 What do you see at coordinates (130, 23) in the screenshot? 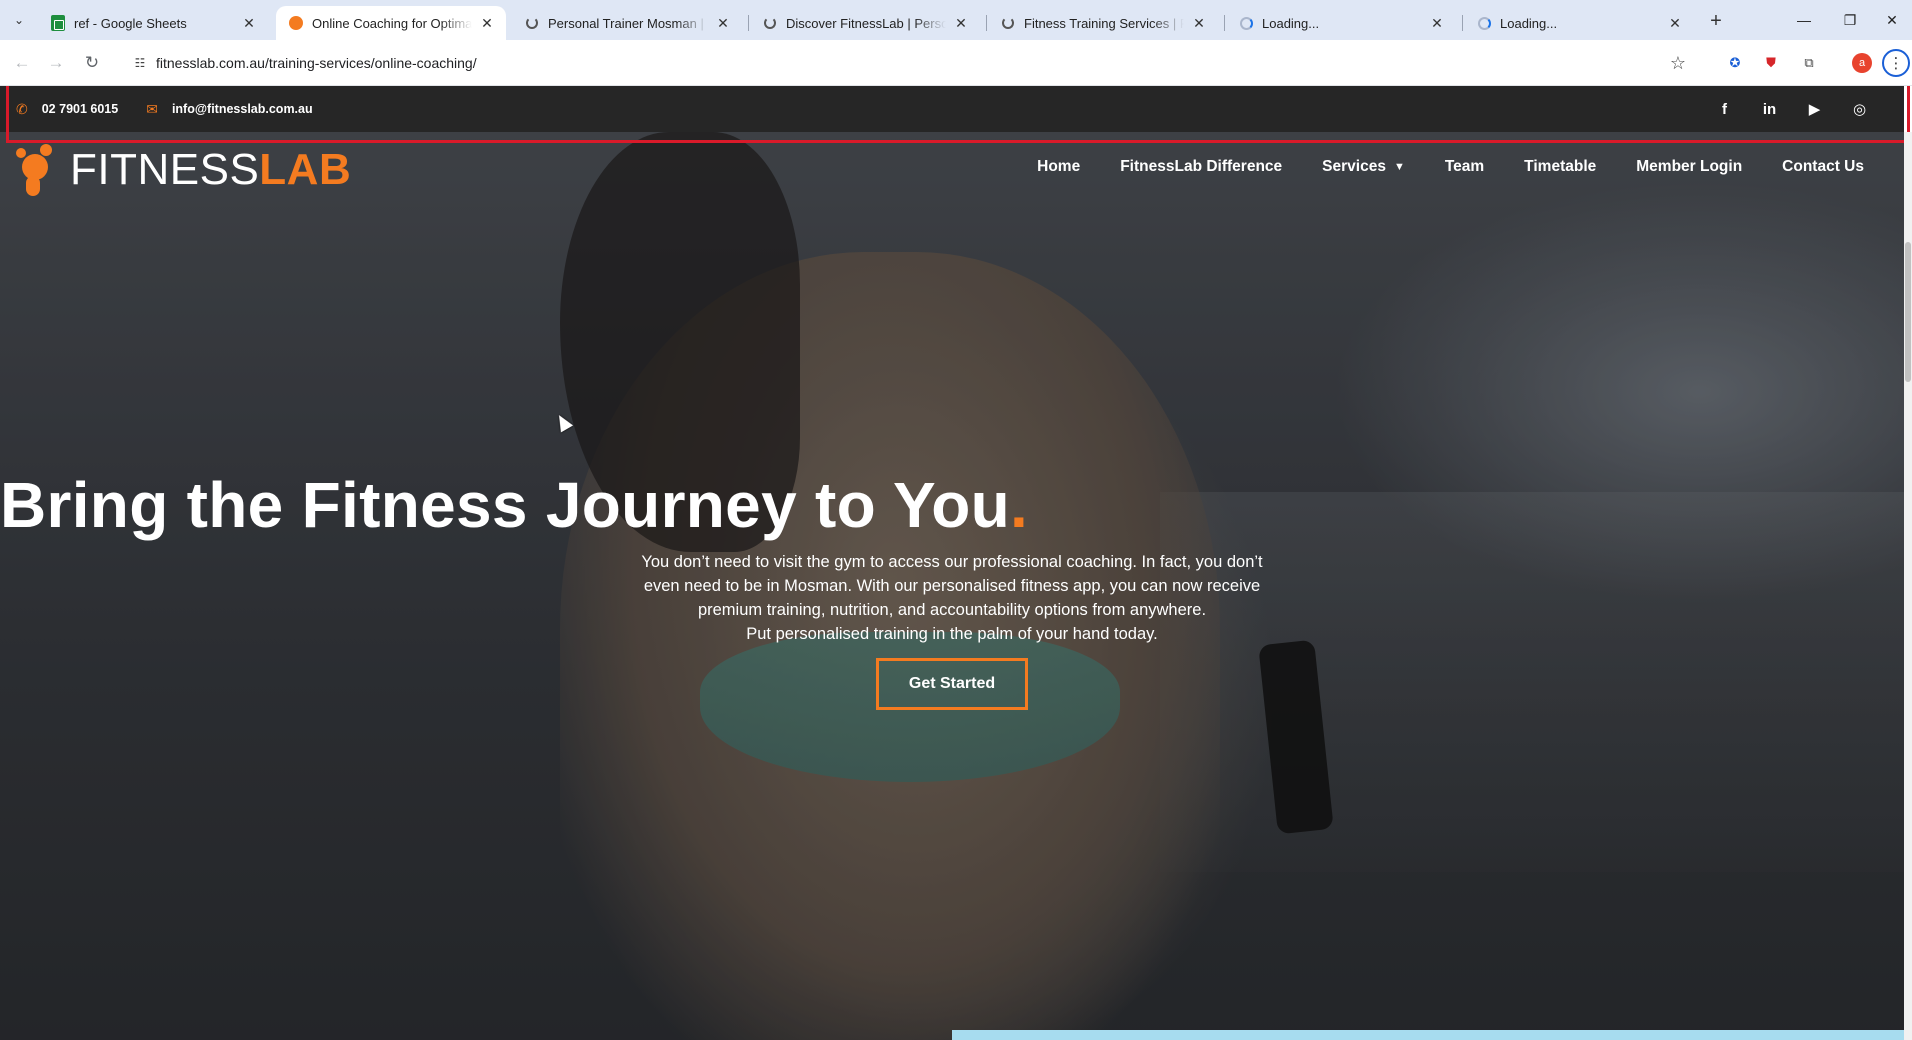
I see `tab-title: ref - Google Sheets` at bounding box center [130, 23].